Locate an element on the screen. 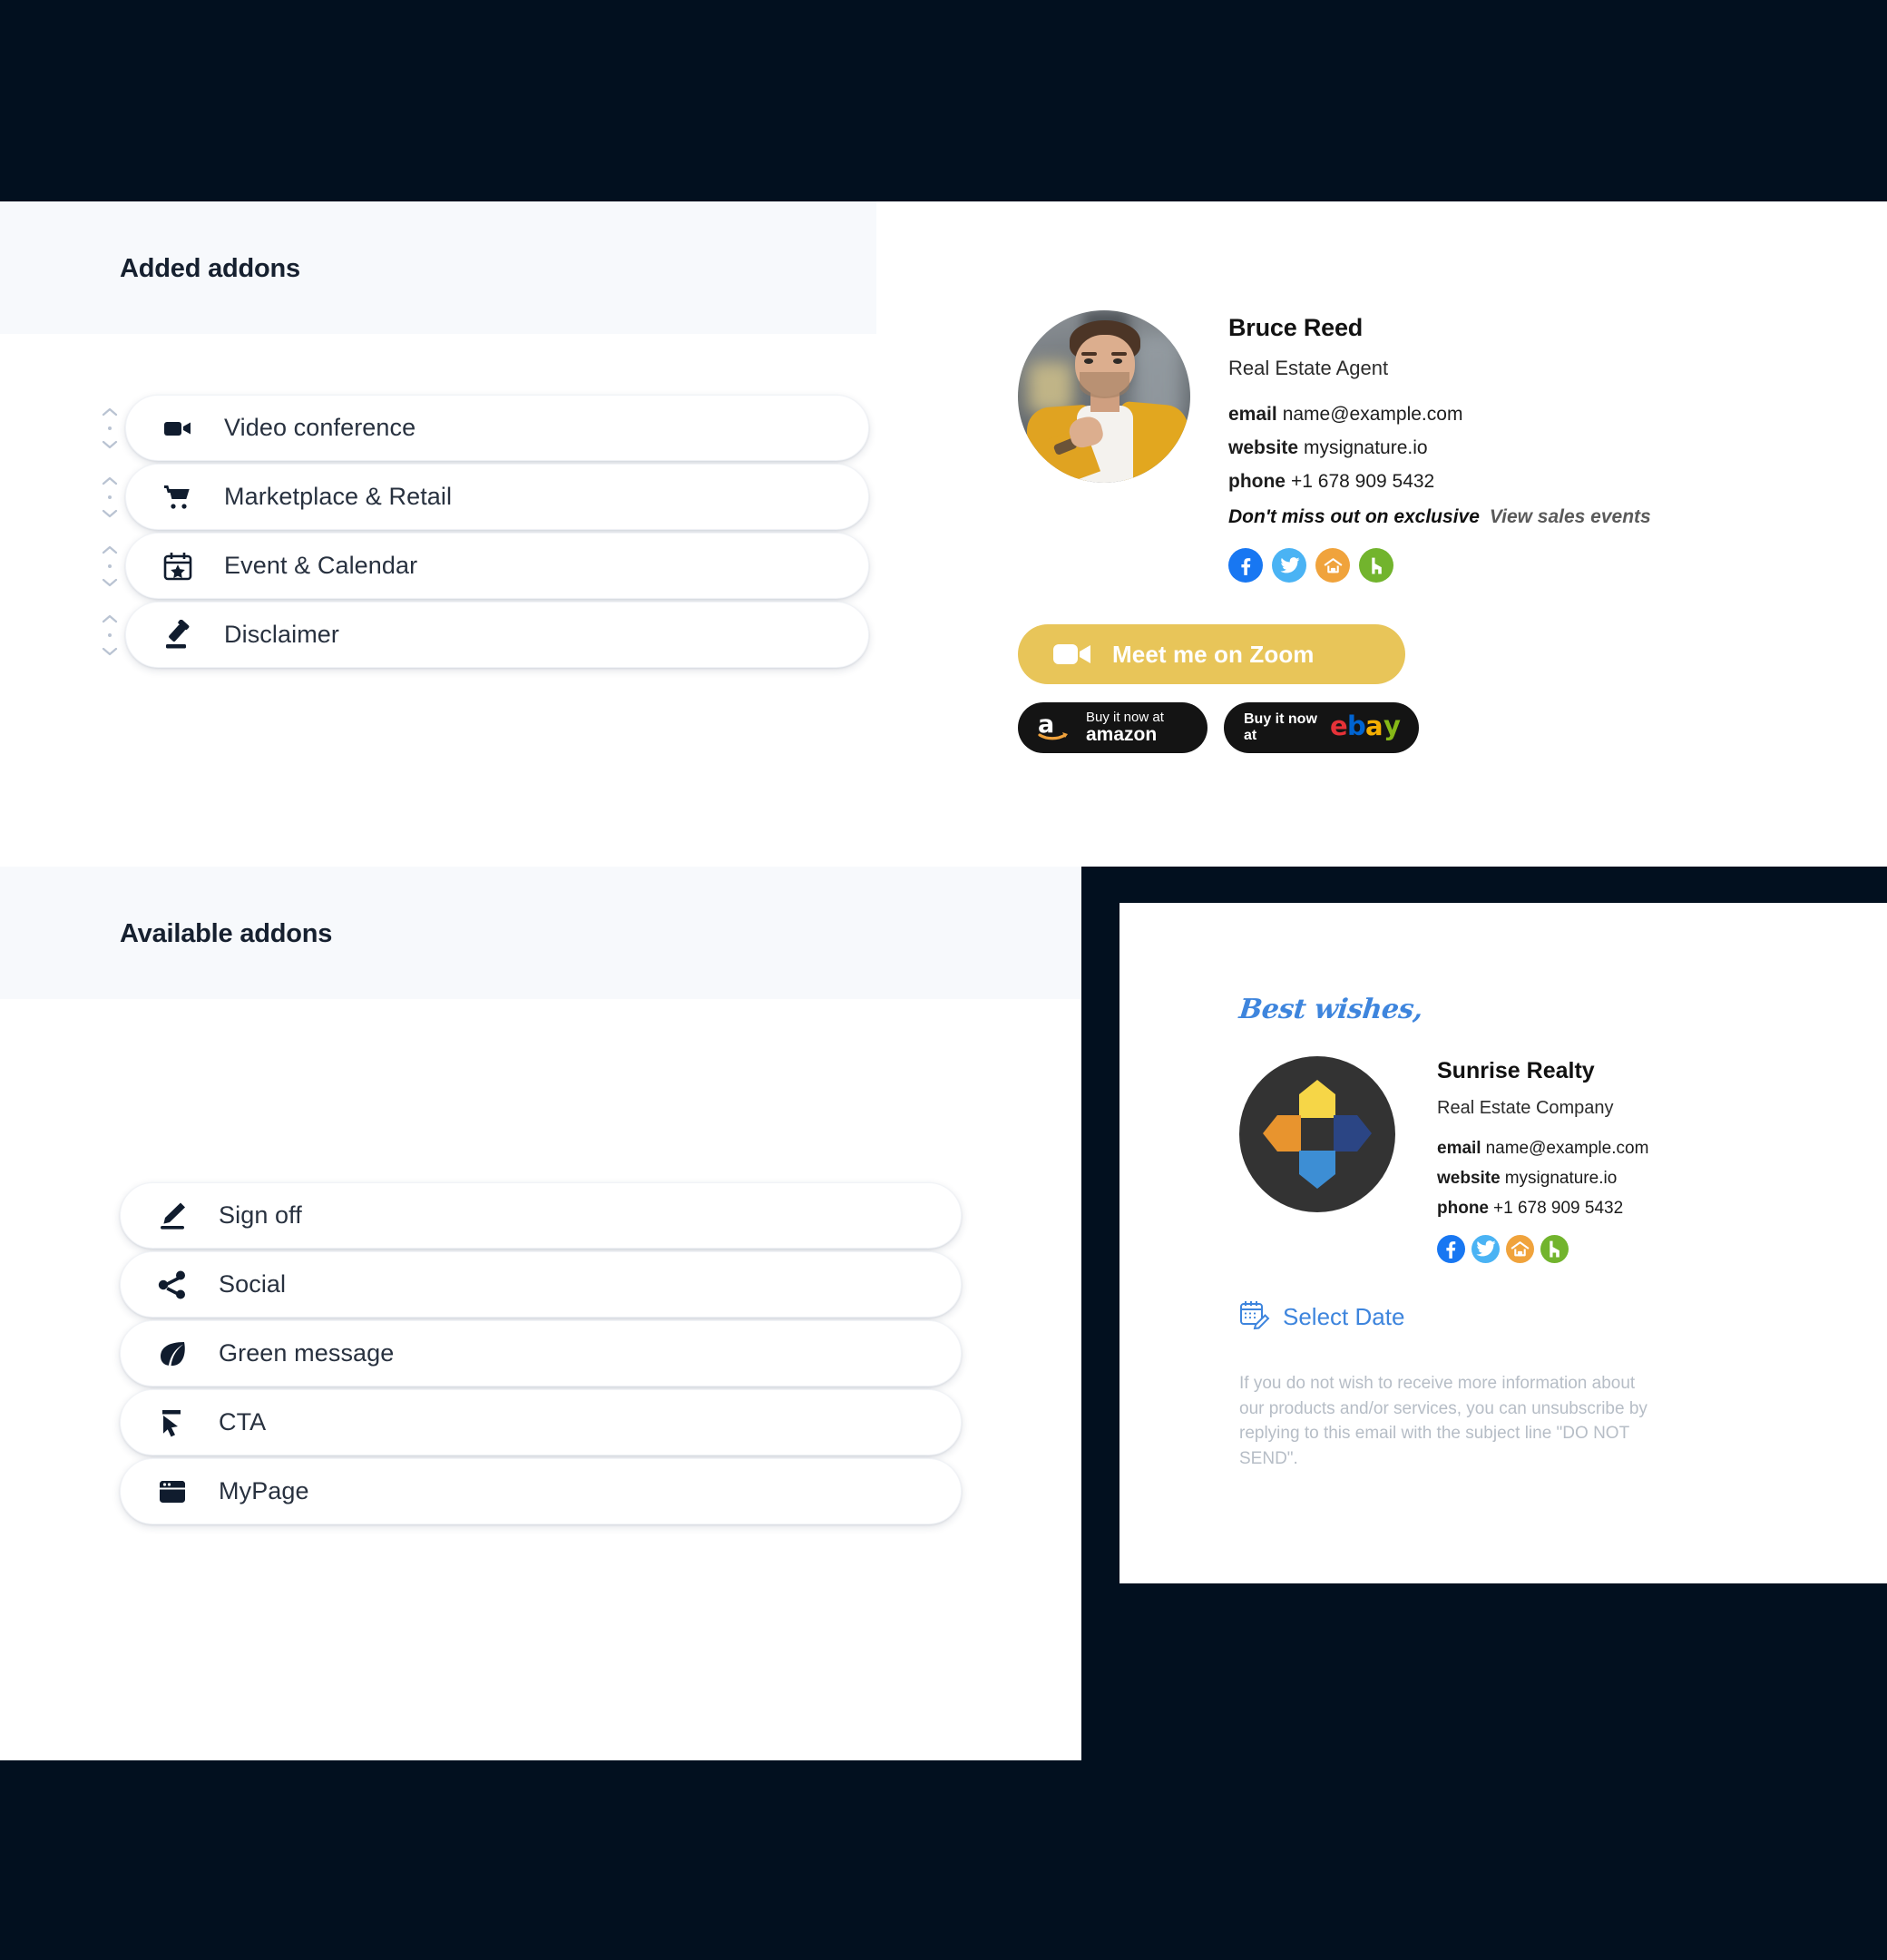  company-logo is located at coordinates (1317, 1134).